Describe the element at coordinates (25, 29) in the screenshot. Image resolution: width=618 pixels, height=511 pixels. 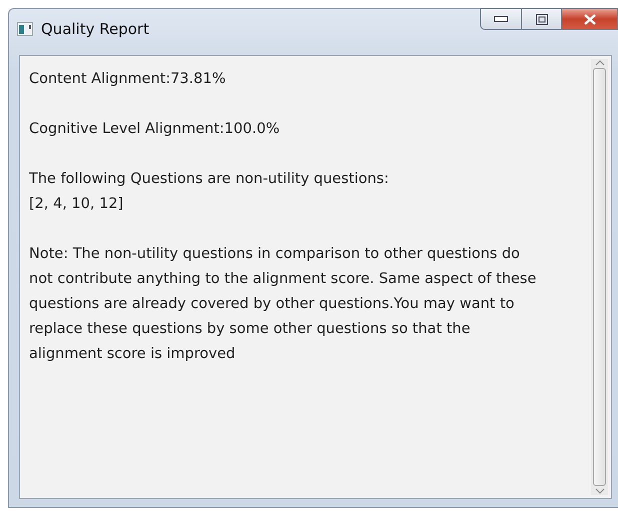
I see `app-icon` at that location.